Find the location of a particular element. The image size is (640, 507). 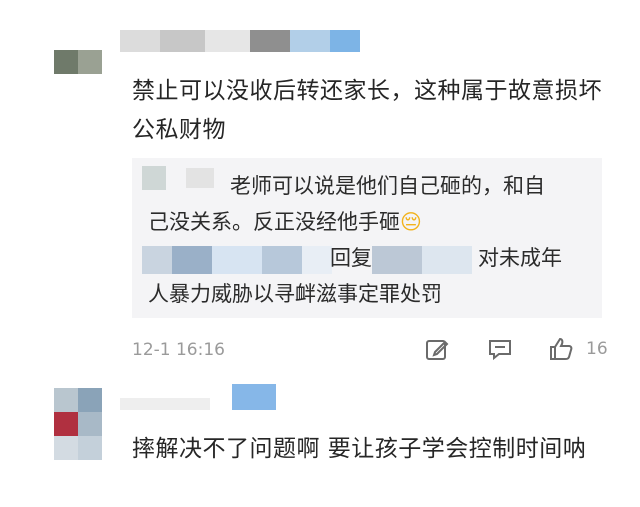

comment-body: 禁止可以没收后转还家长，这种属于故意损坏公私财物 is located at coordinates (367, 110).